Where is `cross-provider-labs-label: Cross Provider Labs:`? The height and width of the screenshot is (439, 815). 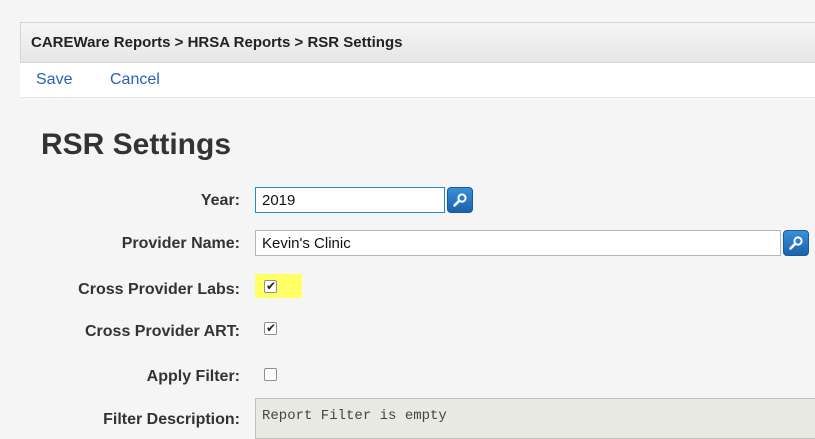
cross-provider-labs-label: Cross Provider Labs: is located at coordinates (159, 289).